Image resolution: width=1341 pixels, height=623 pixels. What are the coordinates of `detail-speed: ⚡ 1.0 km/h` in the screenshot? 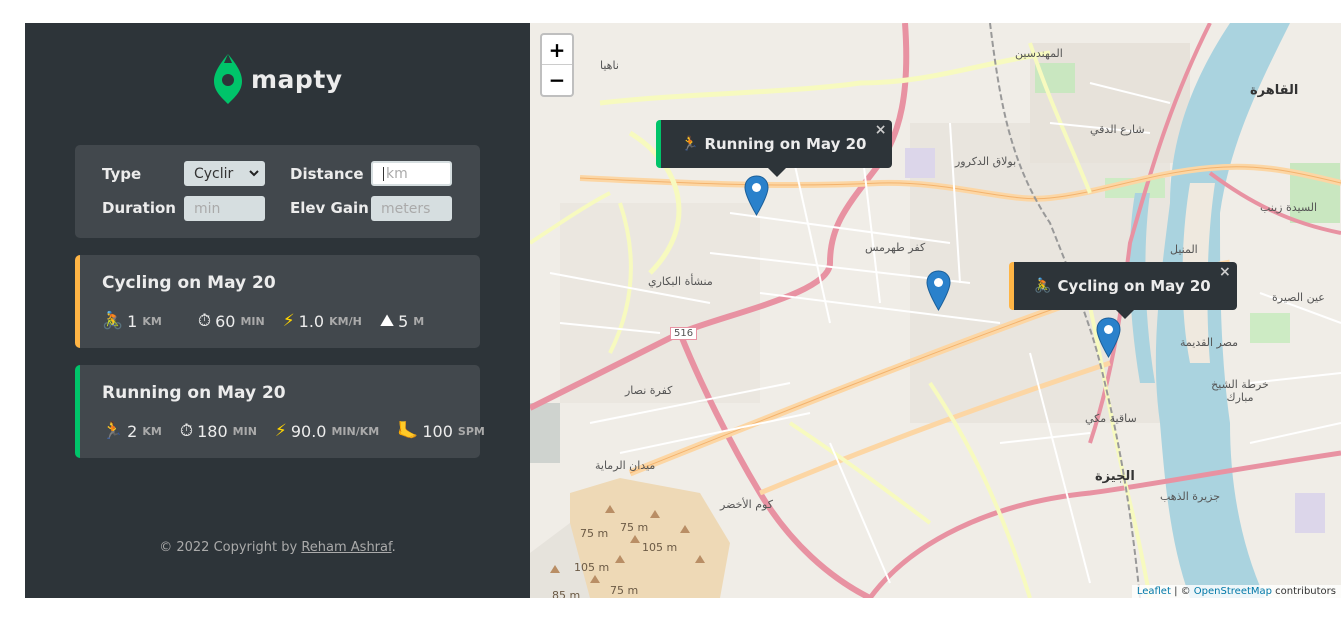 It's located at (322, 321).